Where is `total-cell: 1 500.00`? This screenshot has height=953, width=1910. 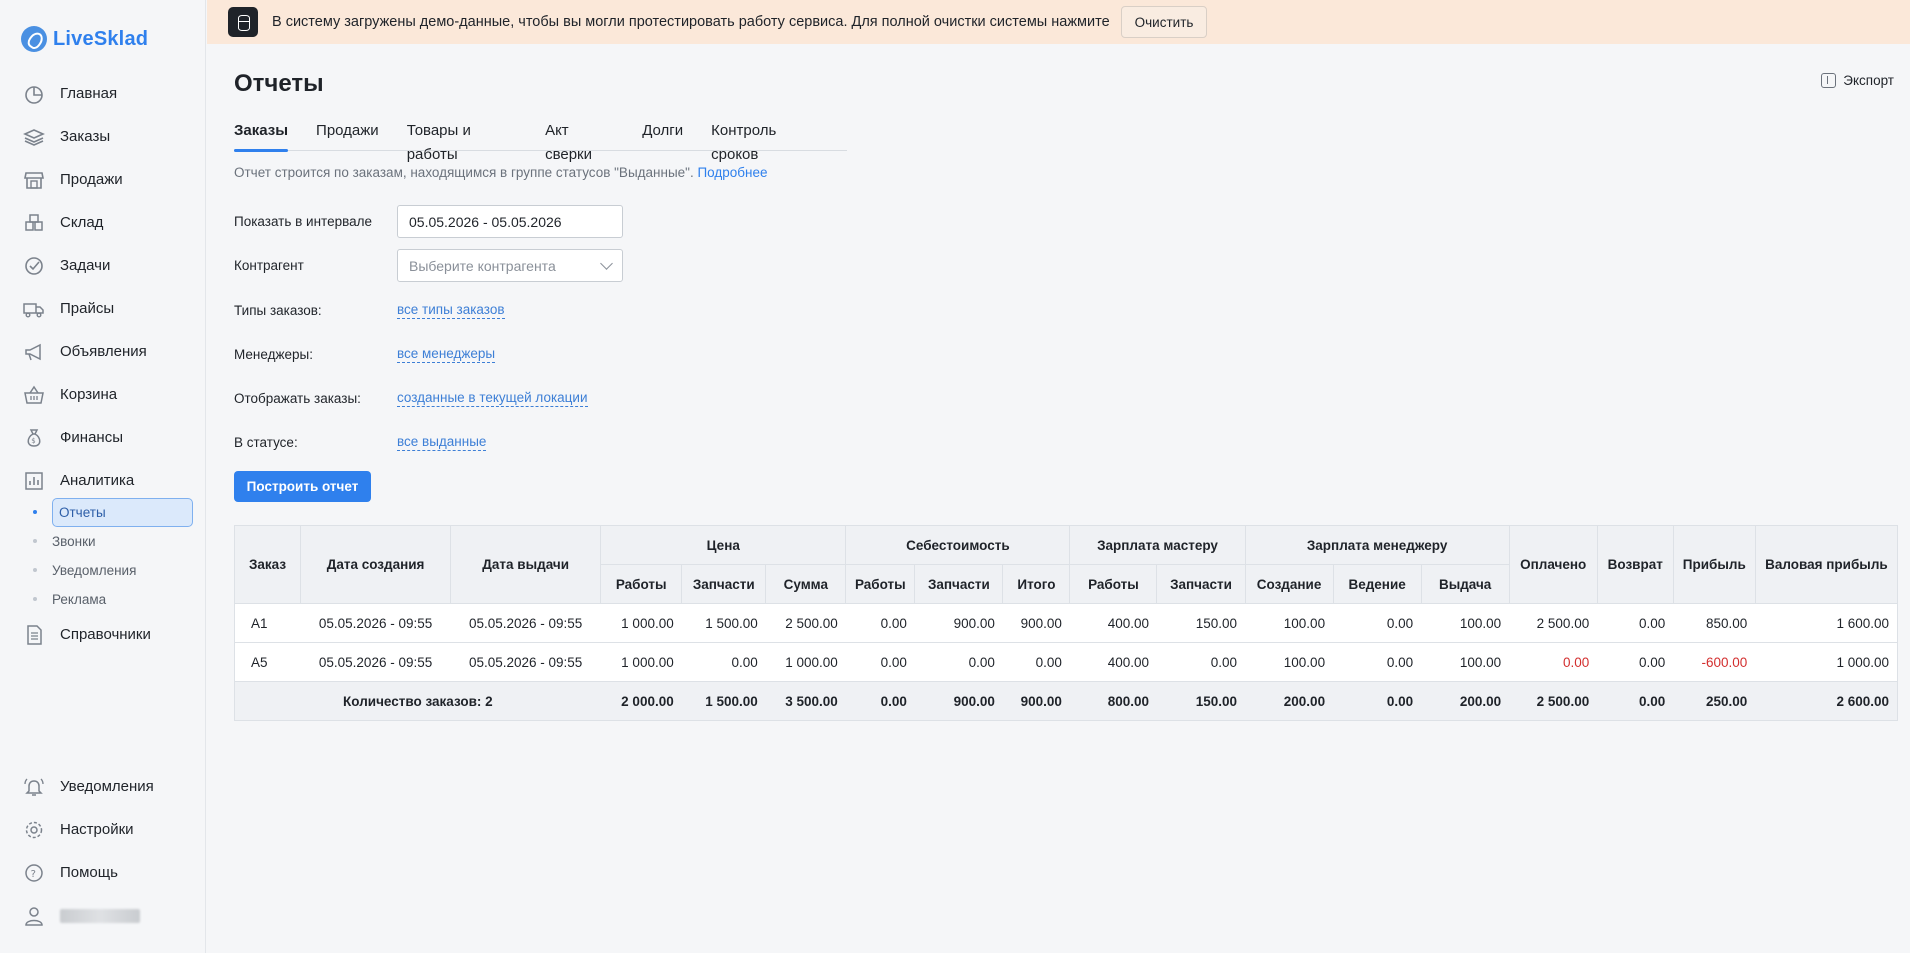
total-cell: 1 500.00 is located at coordinates (723, 701).